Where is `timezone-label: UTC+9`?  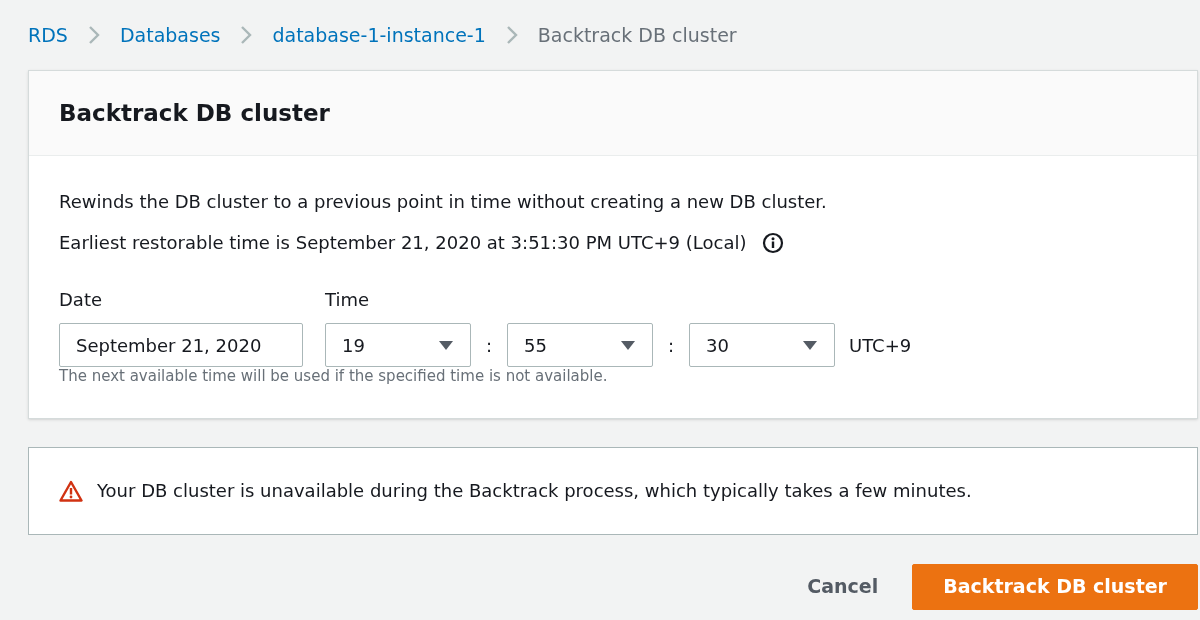 timezone-label: UTC+9 is located at coordinates (880, 345).